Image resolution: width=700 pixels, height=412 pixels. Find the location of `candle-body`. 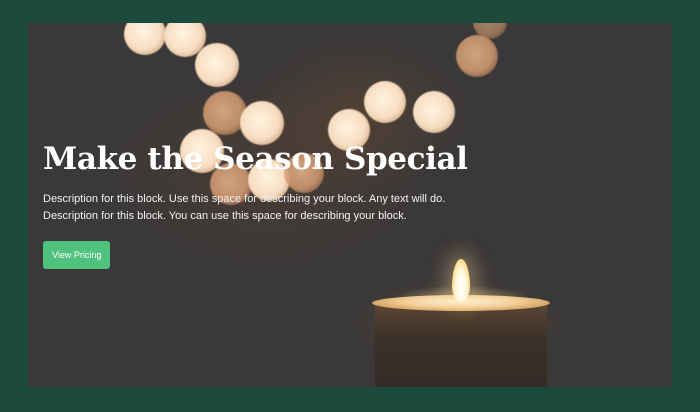

candle-body is located at coordinates (461, 345).